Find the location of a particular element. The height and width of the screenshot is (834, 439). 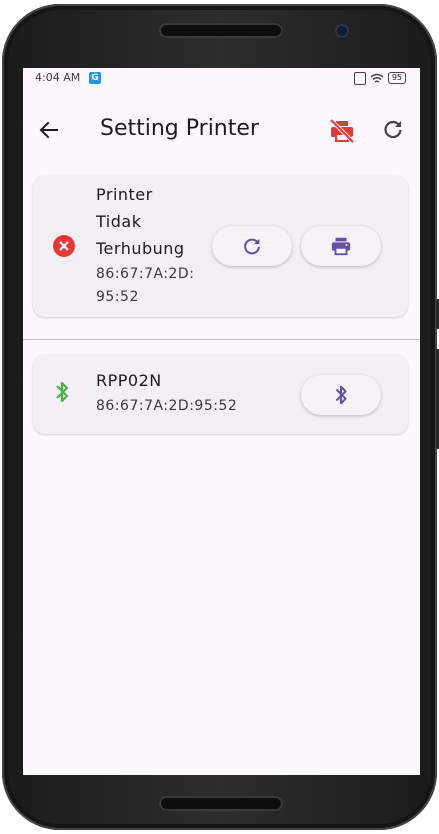

connection-status-badge is located at coordinates (64, 246).